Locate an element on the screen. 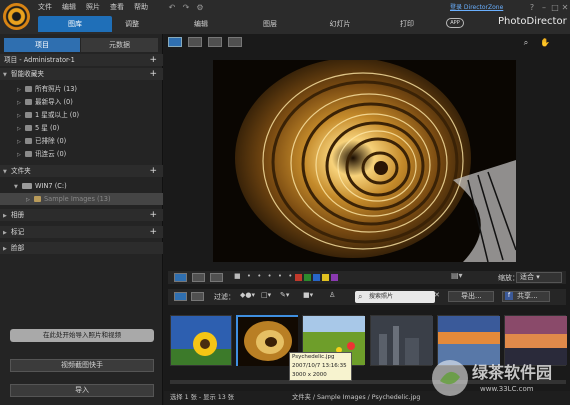 This screenshot has height=405, width=570. login-directorzone-link: 登录 DirectorZone is located at coordinates (476, 6).